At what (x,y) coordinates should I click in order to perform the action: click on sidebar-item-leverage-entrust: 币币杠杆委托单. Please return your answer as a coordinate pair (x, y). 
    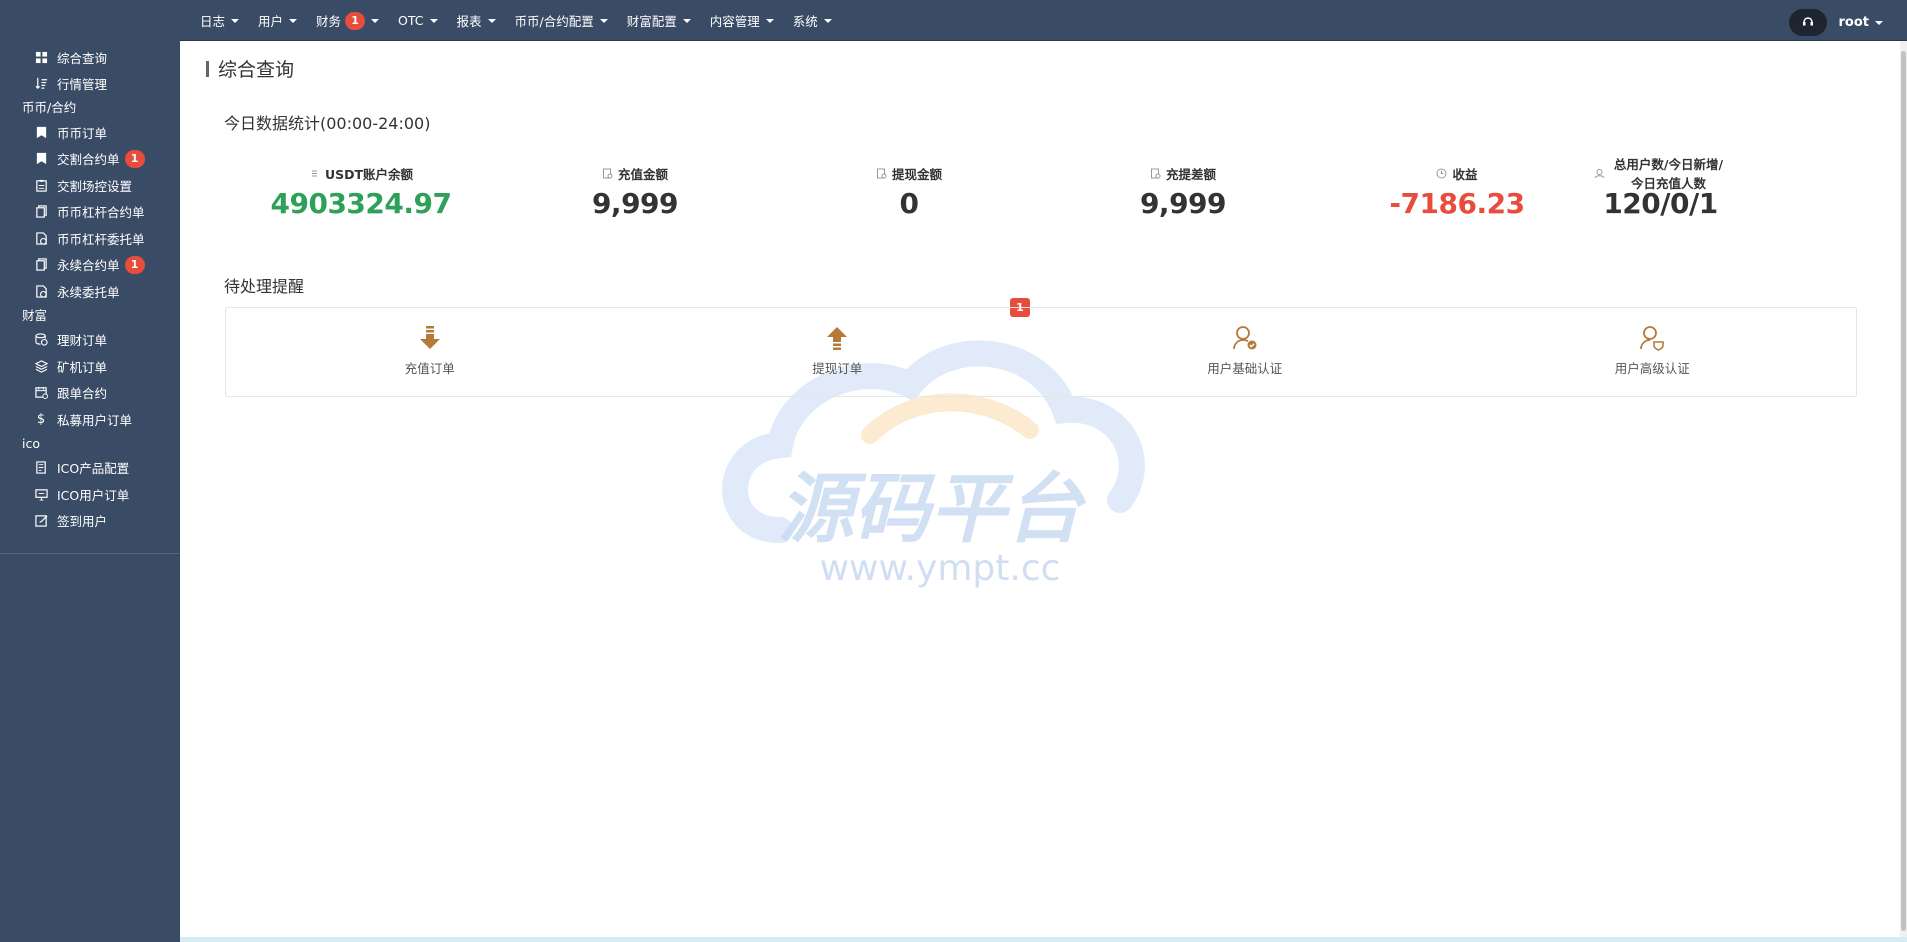
    Looking at the image, I should click on (90, 238).